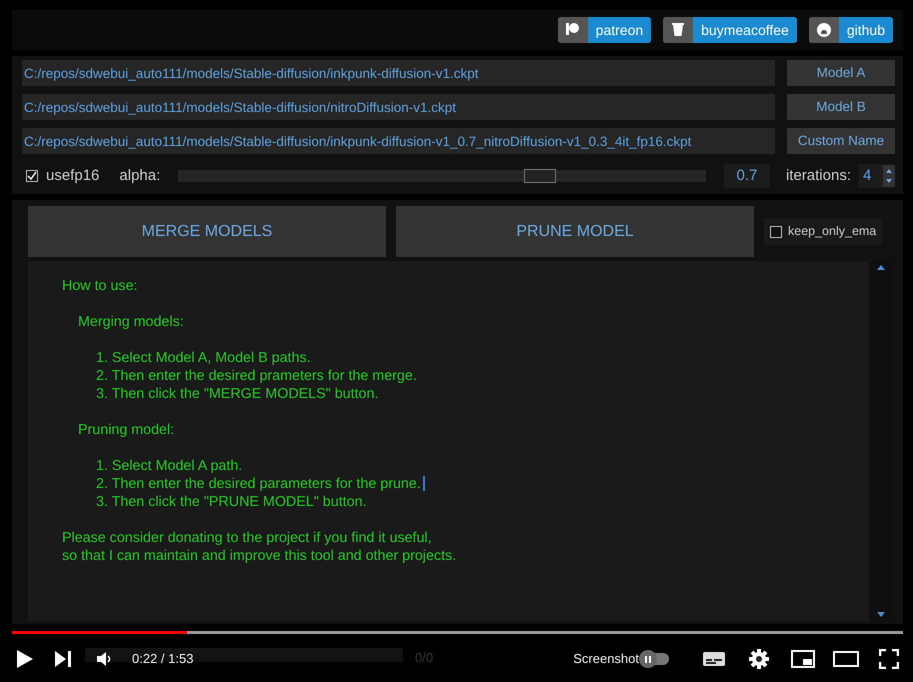 This screenshot has height=682, width=913. Describe the element at coordinates (73, 176) in the screenshot. I see `checkbox-label: usefp16` at that location.